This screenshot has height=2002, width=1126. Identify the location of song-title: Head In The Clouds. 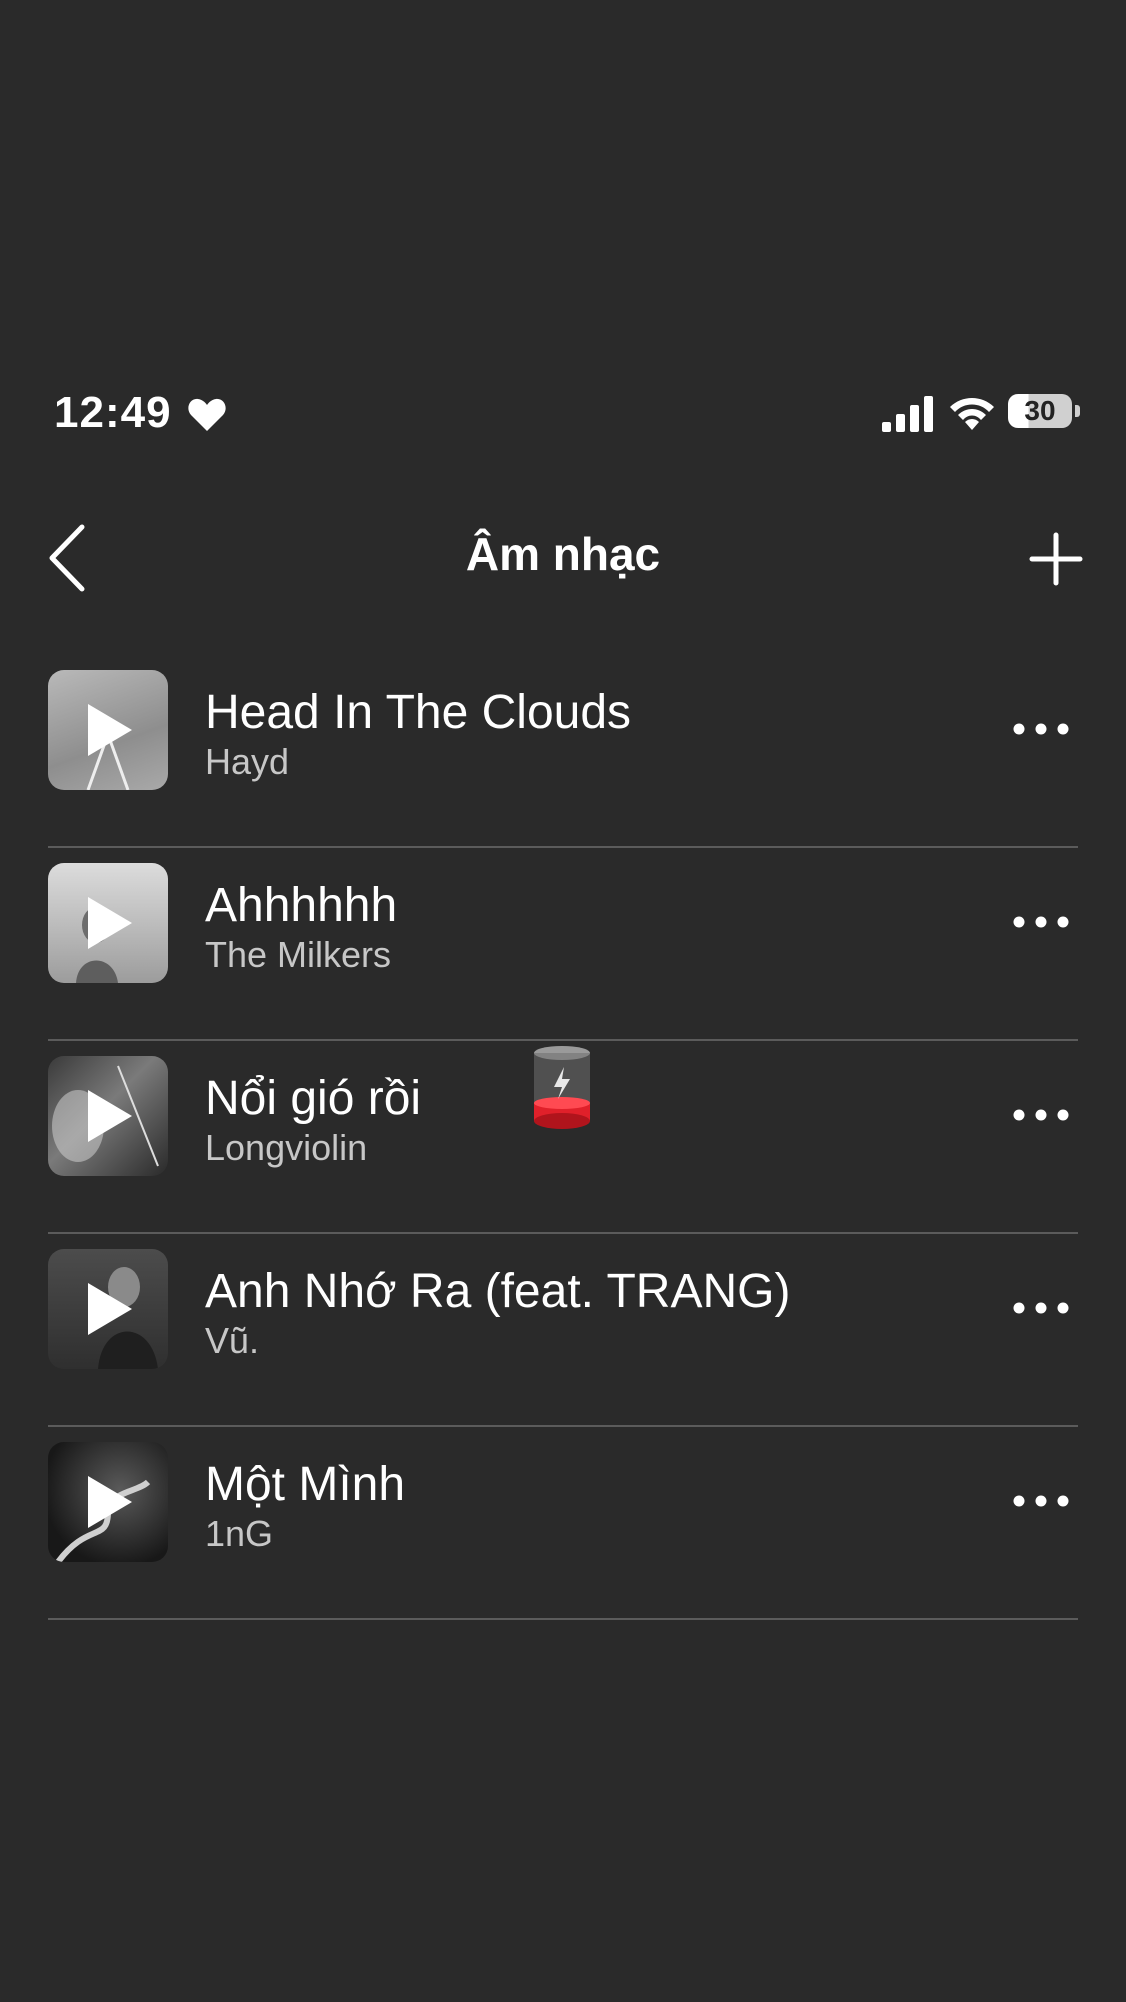
(418, 712).